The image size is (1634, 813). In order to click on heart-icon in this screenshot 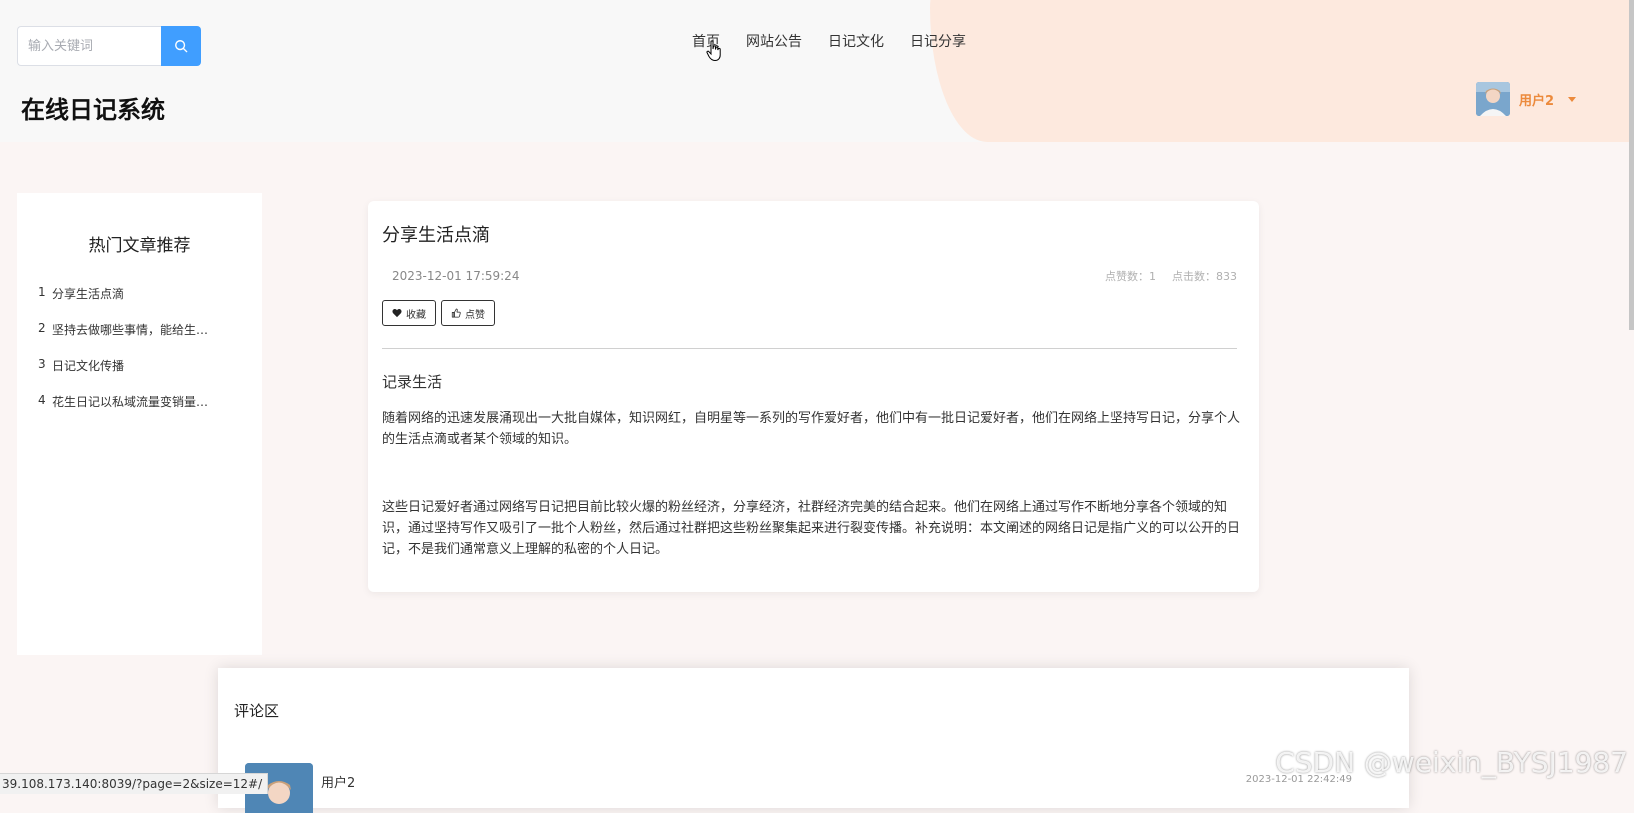, I will do `click(397, 313)`.